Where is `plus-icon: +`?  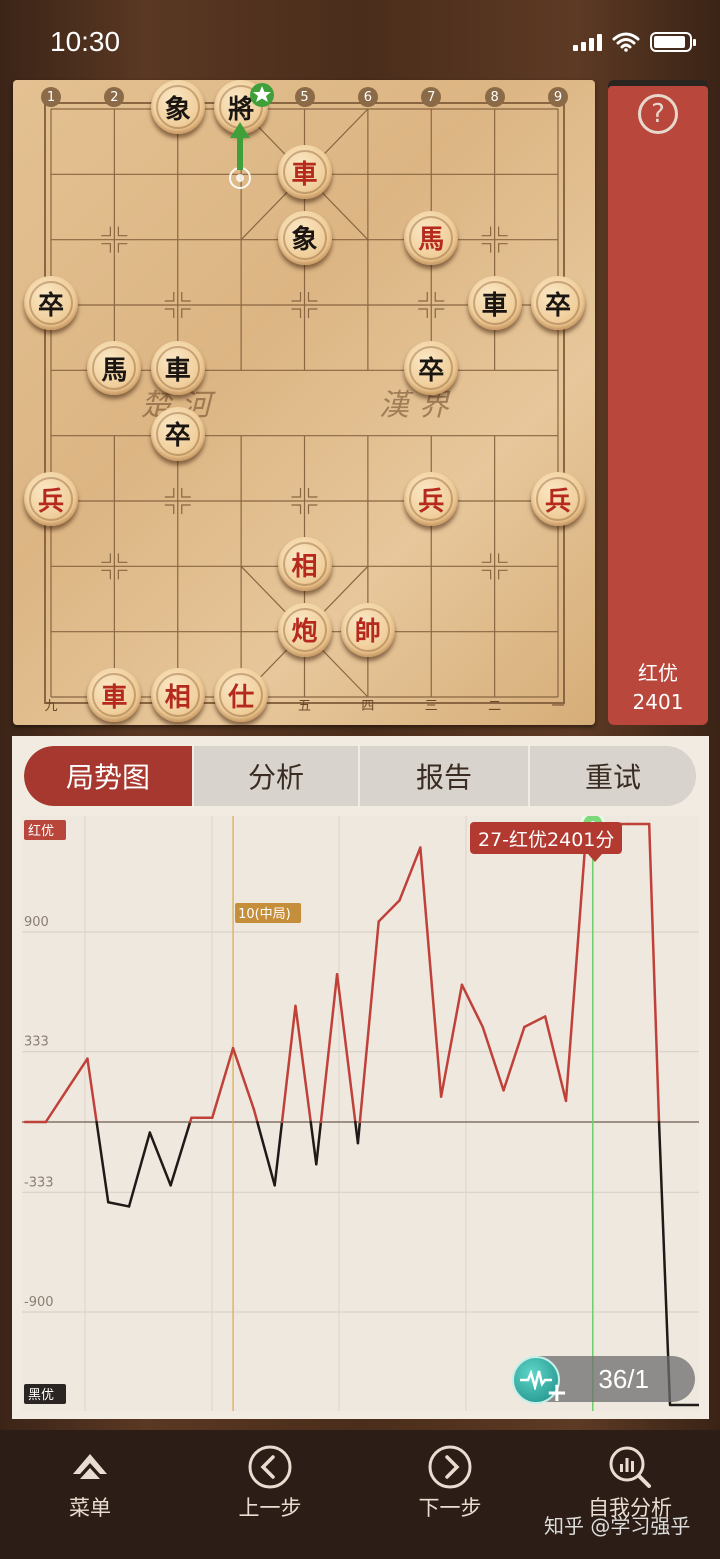
plus-icon: + is located at coordinates (557, 1393).